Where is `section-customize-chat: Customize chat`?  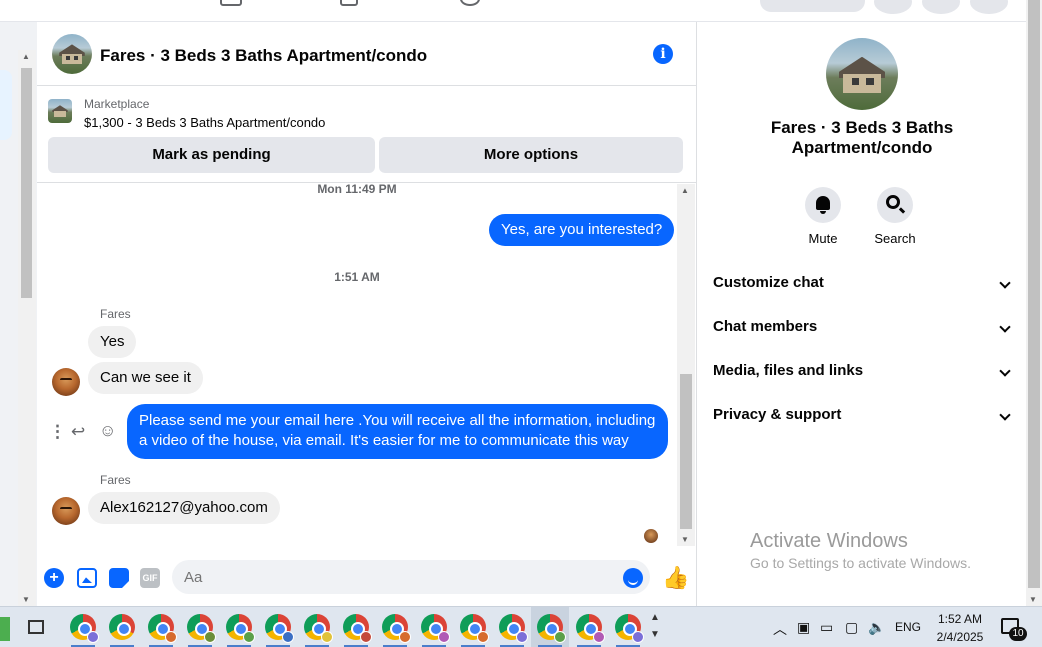
section-customize-chat: Customize chat is located at coordinates (863, 286).